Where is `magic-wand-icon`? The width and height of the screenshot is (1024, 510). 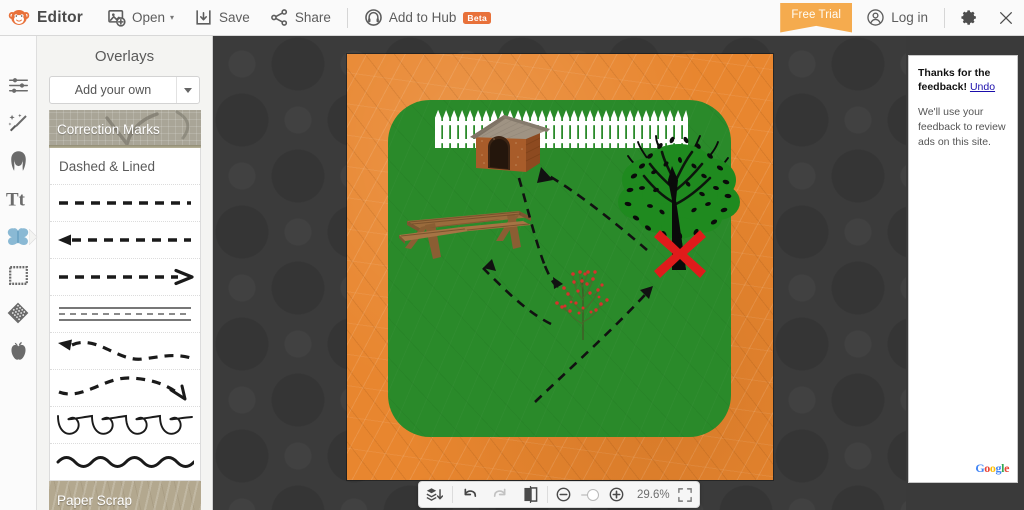
magic-wand-icon is located at coordinates (17, 122).